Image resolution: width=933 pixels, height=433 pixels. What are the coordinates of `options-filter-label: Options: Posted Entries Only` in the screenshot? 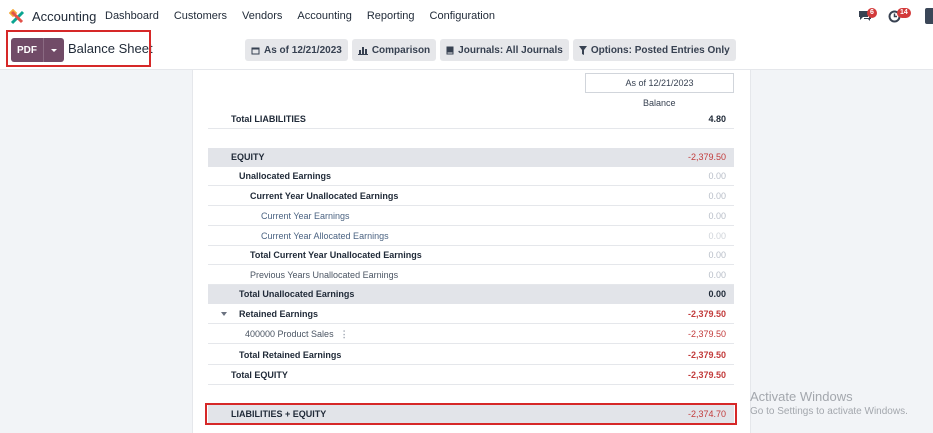 It's located at (660, 50).